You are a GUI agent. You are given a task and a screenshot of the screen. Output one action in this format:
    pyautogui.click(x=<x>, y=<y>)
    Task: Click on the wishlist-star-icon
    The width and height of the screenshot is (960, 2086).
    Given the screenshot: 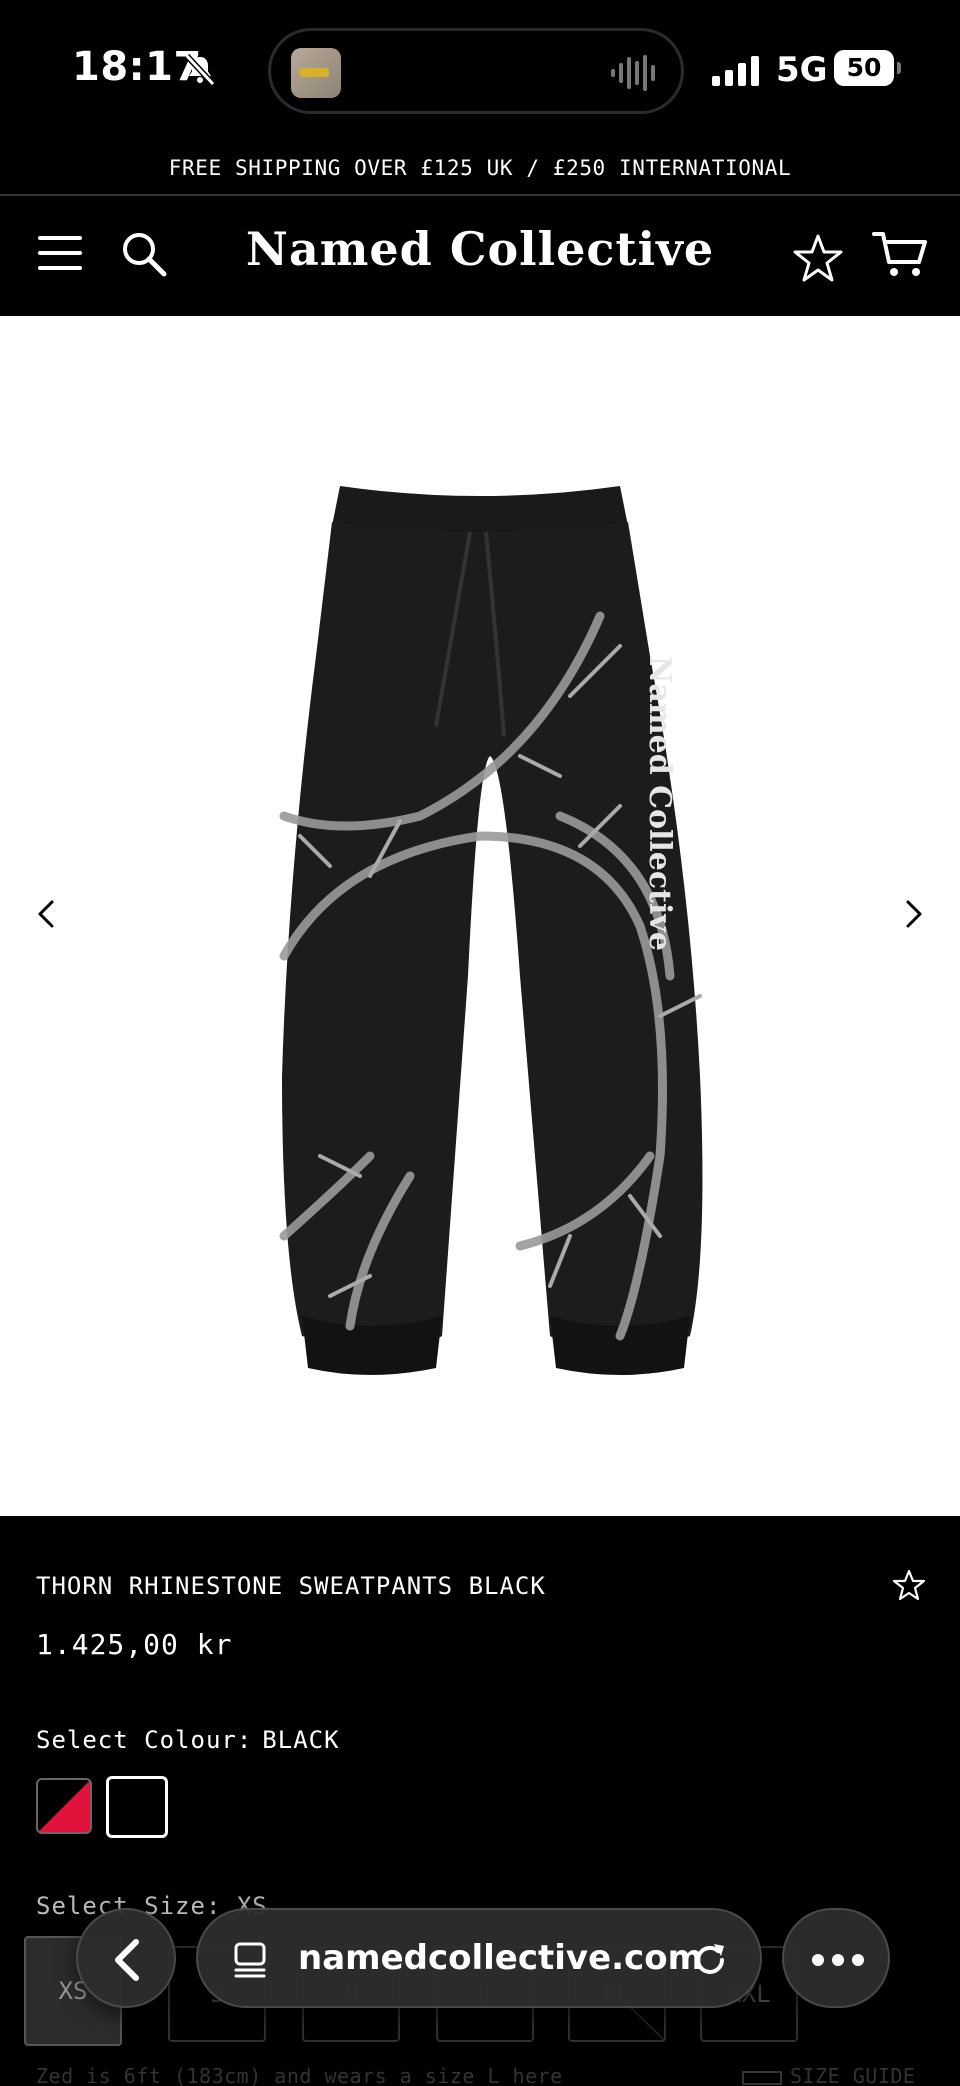 What is the action you would take?
    pyautogui.click(x=818, y=258)
    